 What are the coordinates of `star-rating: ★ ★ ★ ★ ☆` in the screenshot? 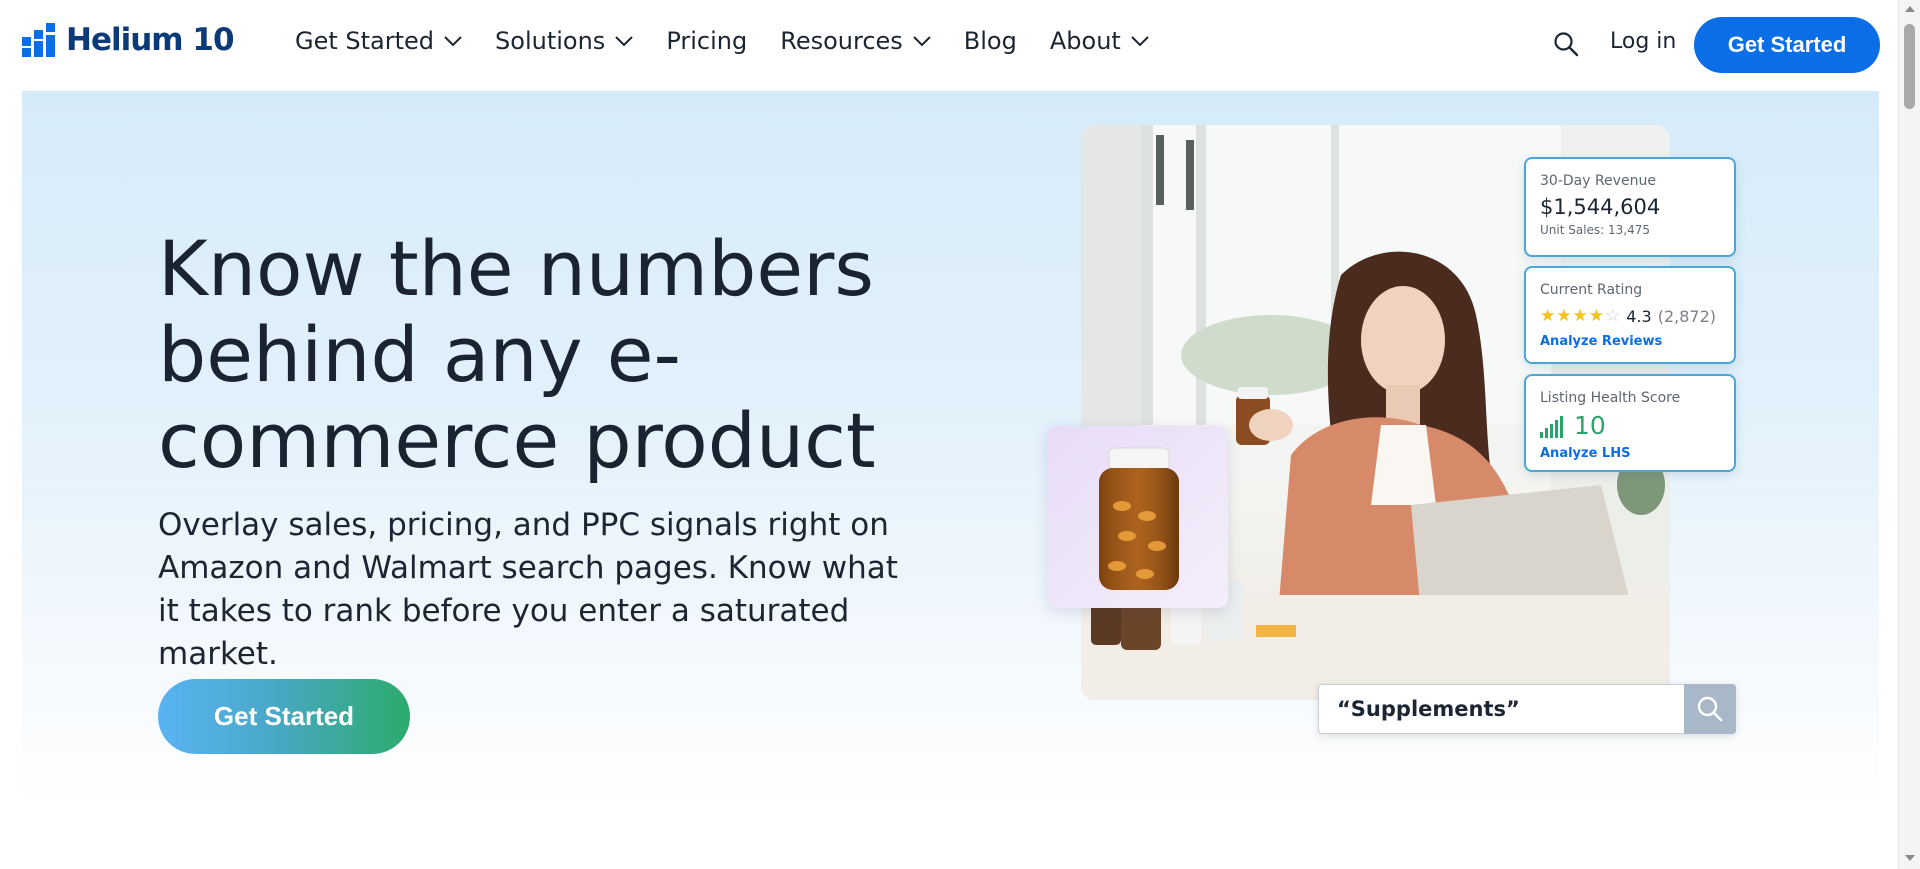 It's located at (1580, 316).